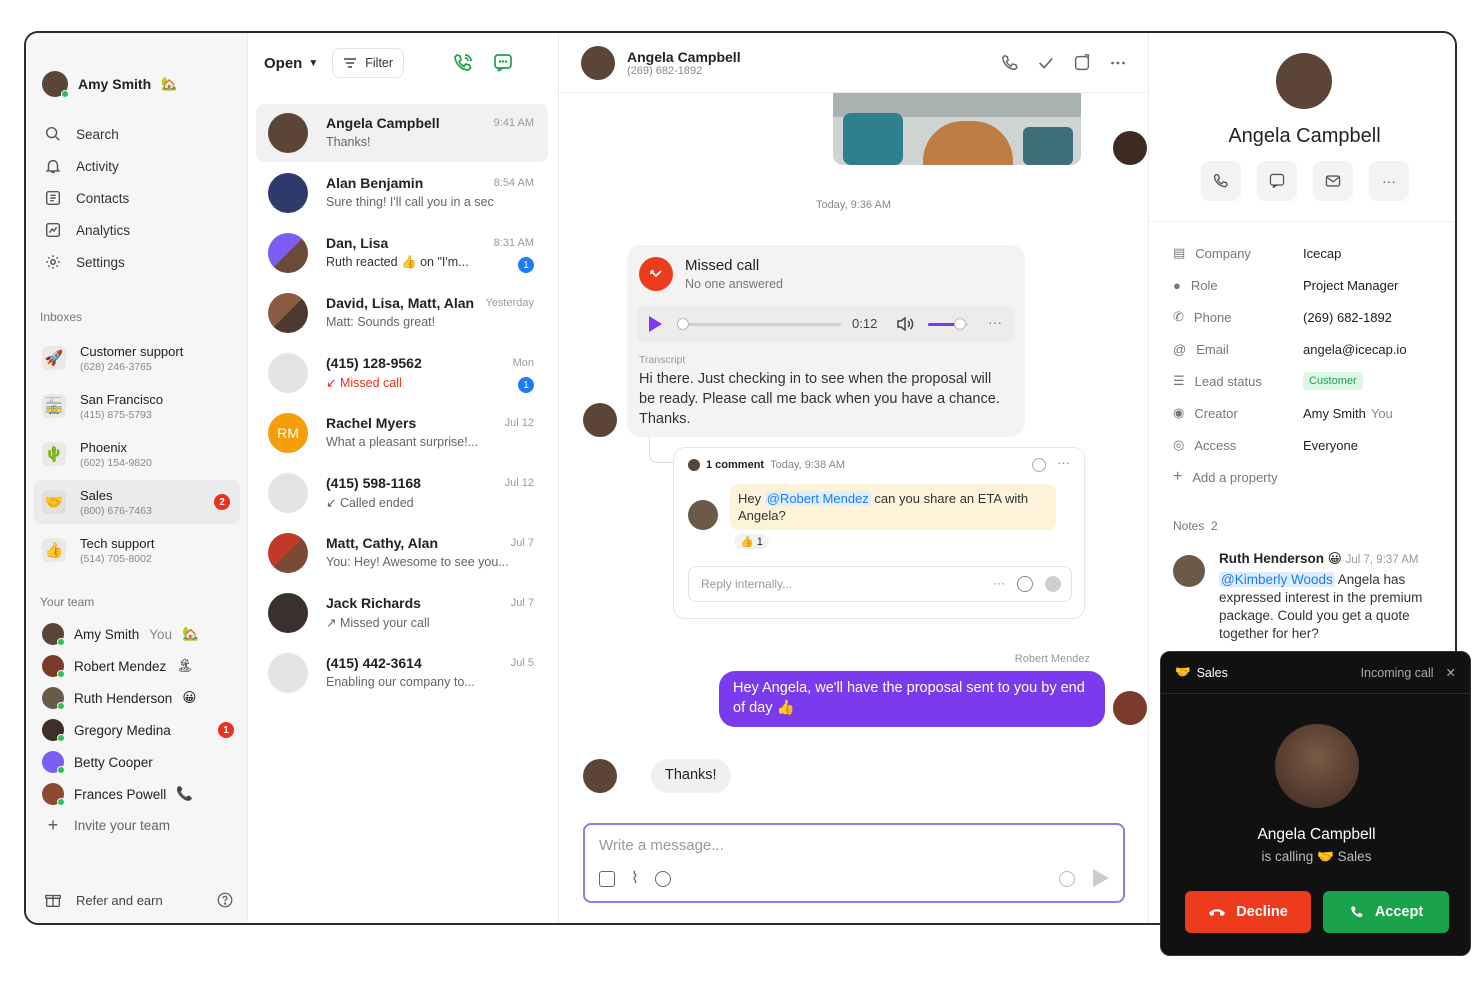  I want to click on new-call-icon, so click(463, 63).